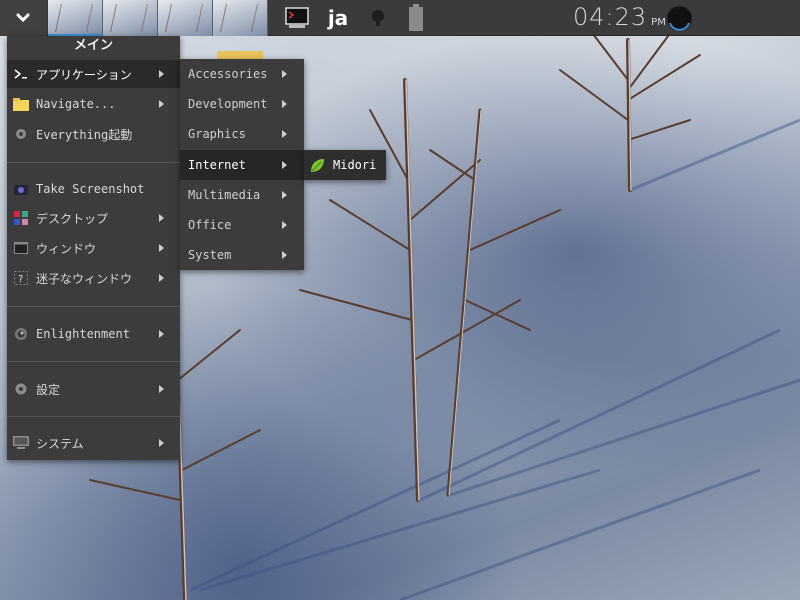 The image size is (800, 600). What do you see at coordinates (21, 443) in the screenshot?
I see `system-icon` at bounding box center [21, 443].